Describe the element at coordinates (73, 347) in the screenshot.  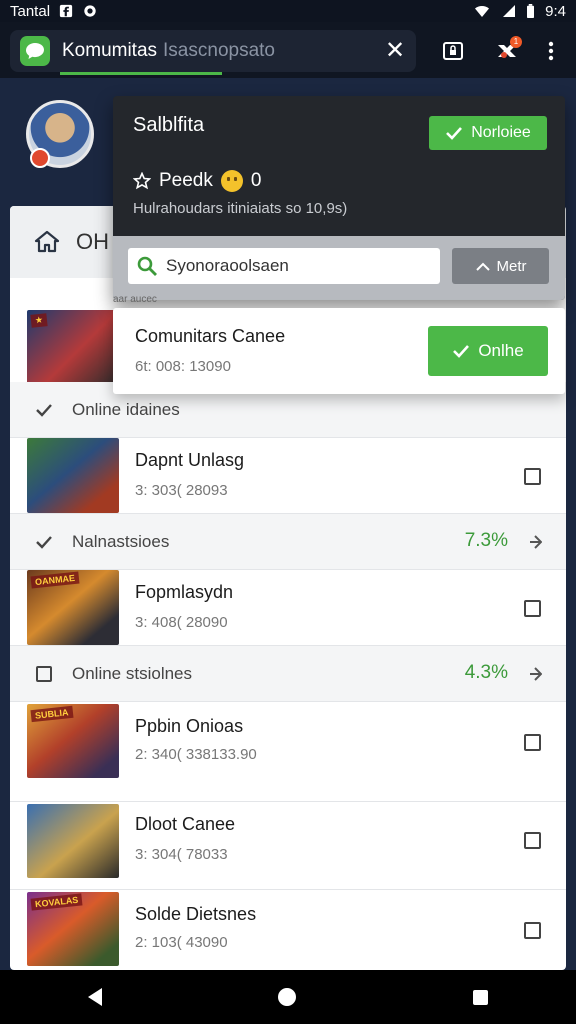
I see `game-thumbnail: ★` at that location.